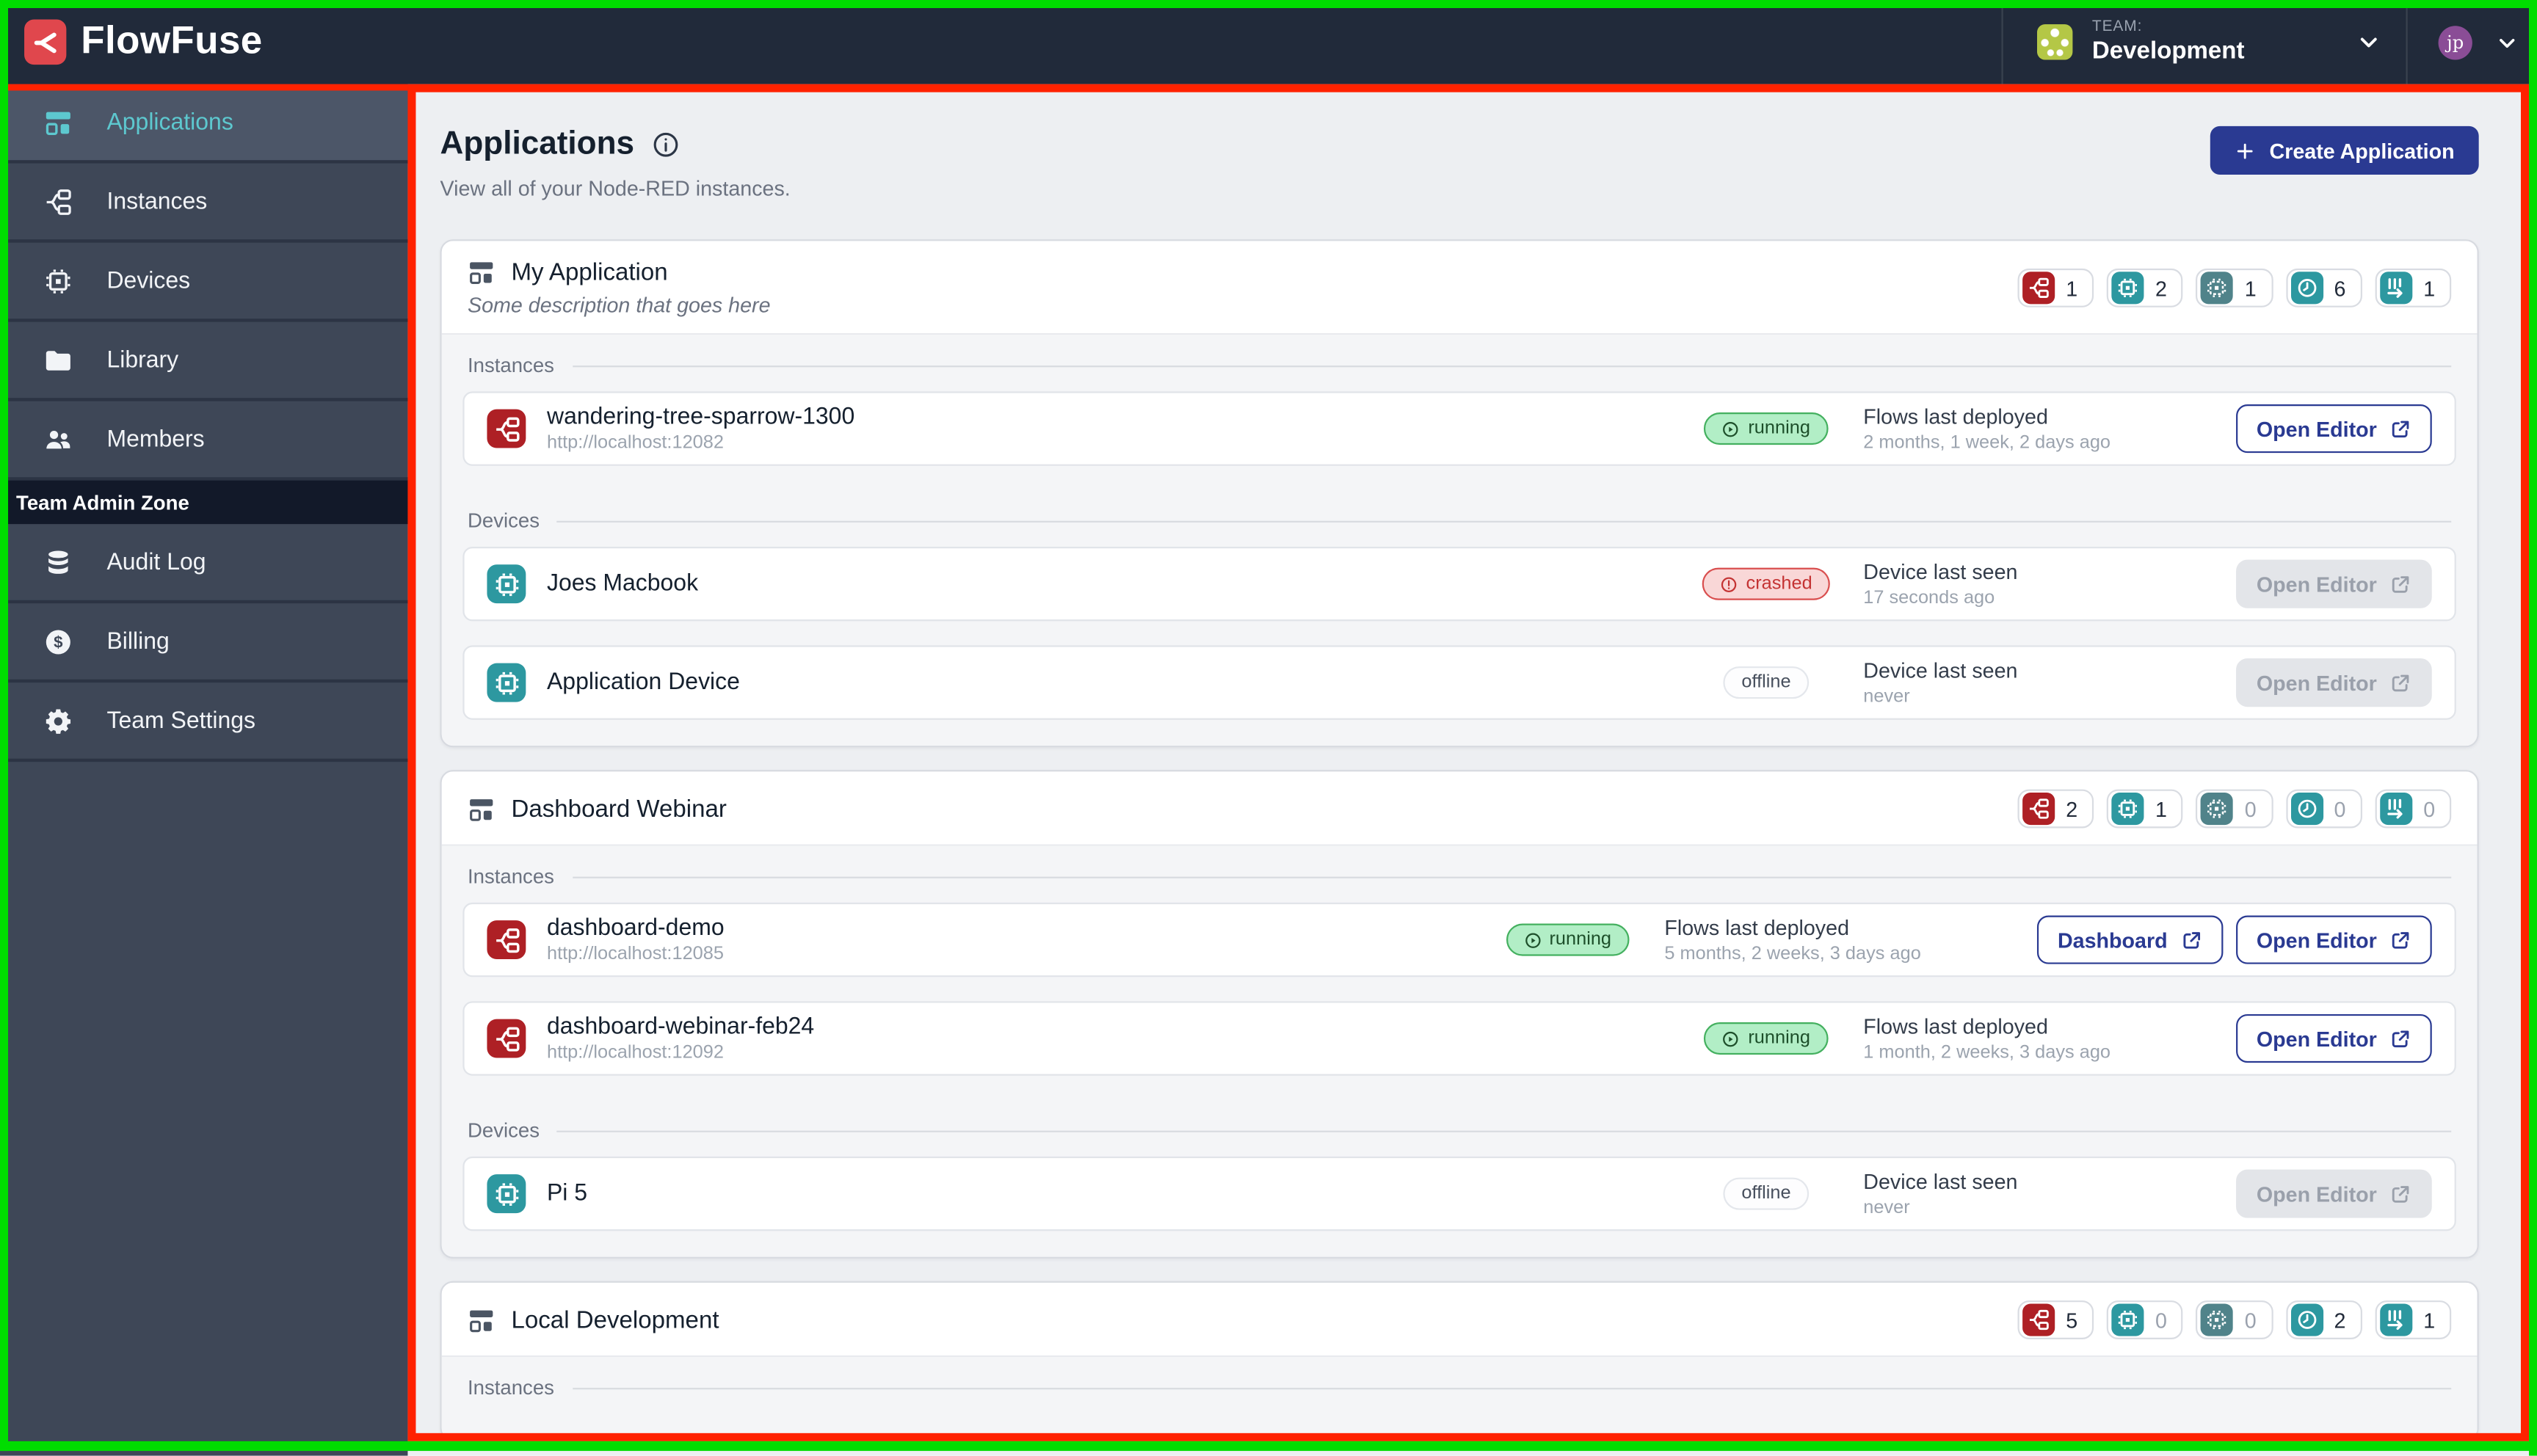 Image resolution: width=2537 pixels, height=1456 pixels. Describe the element at coordinates (537, 143) in the screenshot. I see `page-title: Applications` at that location.